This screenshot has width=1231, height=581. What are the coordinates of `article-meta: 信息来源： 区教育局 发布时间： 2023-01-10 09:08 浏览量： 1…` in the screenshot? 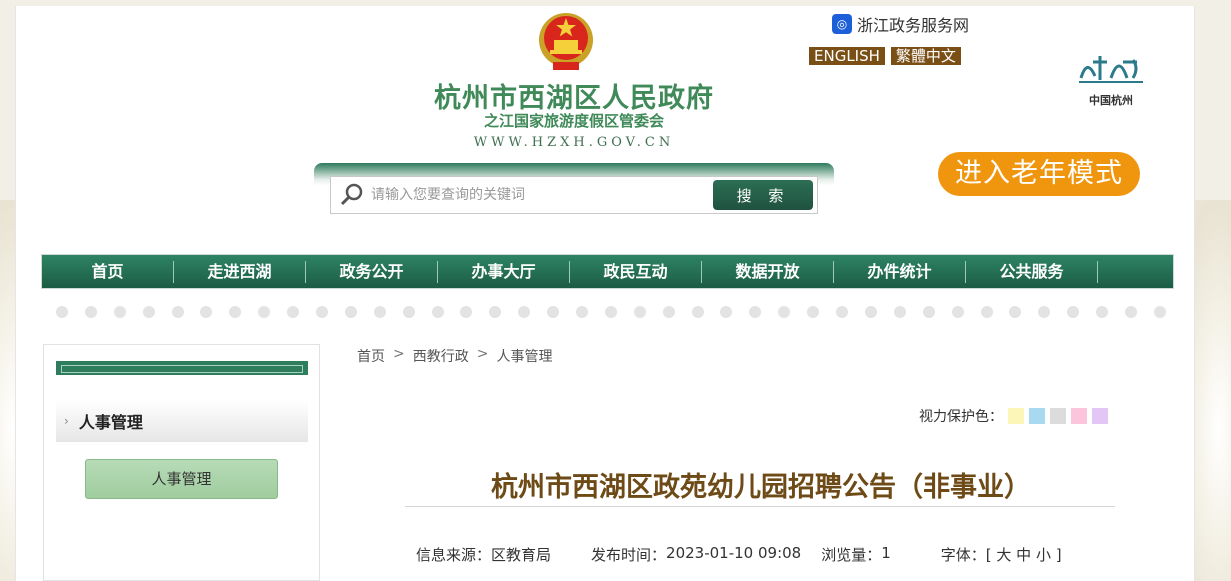 It's located at (776, 554).